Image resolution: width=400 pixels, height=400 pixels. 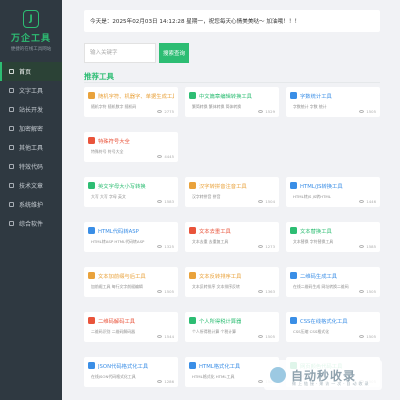 I want to click on sidebar-item: 加密解密, so click(x=31, y=128).